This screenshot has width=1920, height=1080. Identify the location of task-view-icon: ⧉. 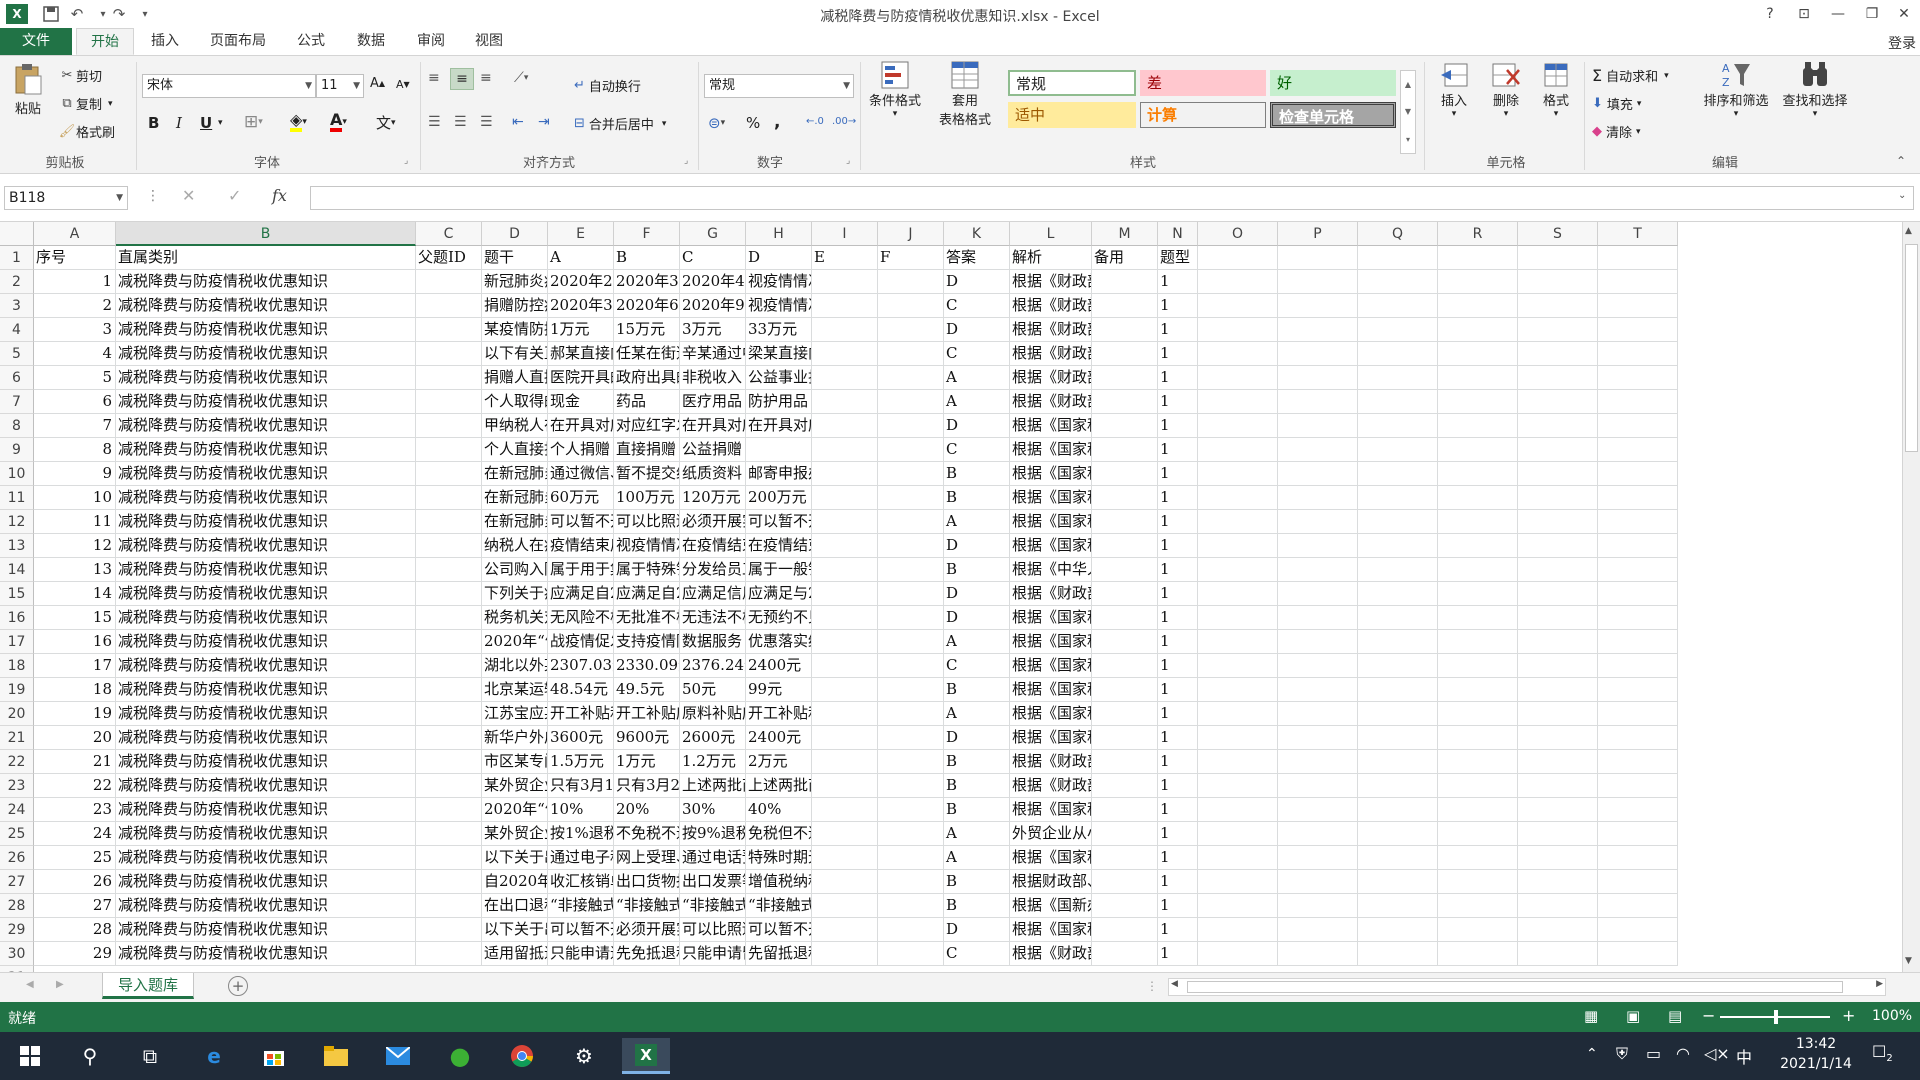
(150, 1056).